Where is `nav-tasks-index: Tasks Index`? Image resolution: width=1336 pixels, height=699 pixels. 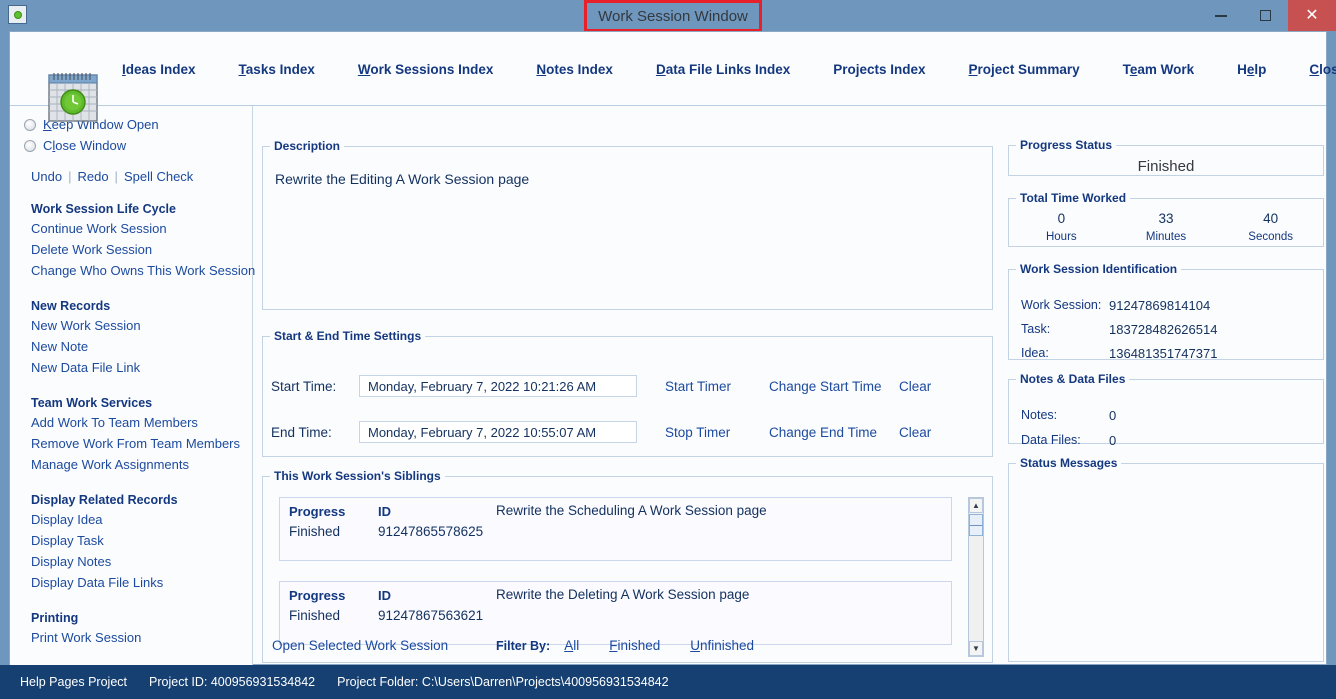
nav-tasks-index: Tasks Index is located at coordinates (277, 69).